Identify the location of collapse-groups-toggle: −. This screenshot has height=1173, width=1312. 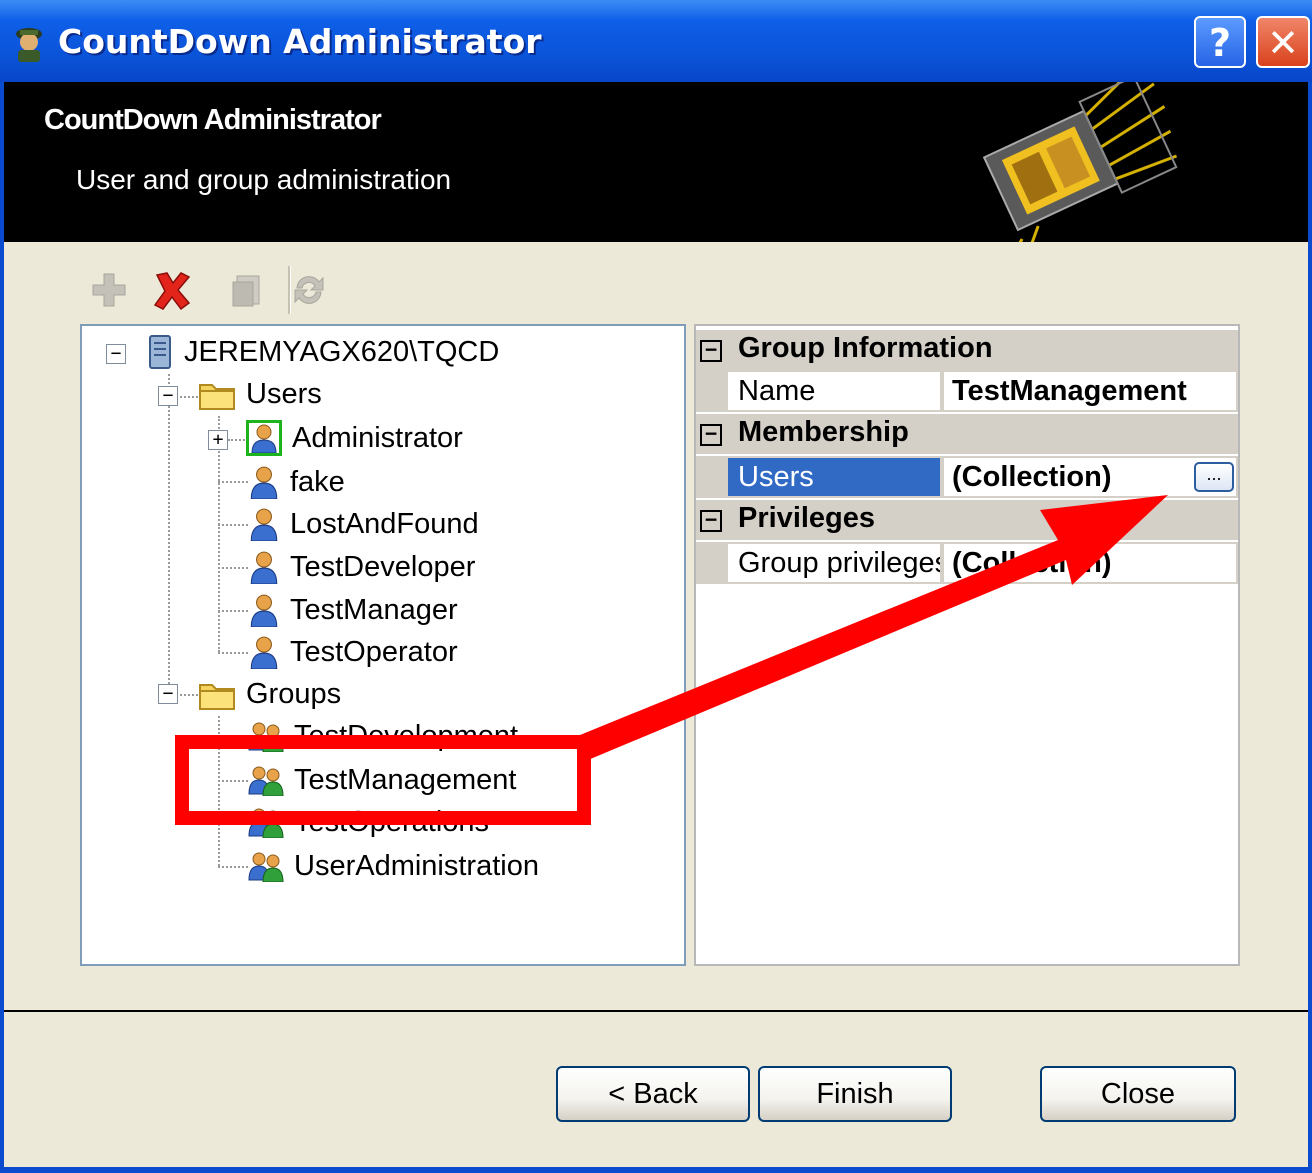
(168, 694).